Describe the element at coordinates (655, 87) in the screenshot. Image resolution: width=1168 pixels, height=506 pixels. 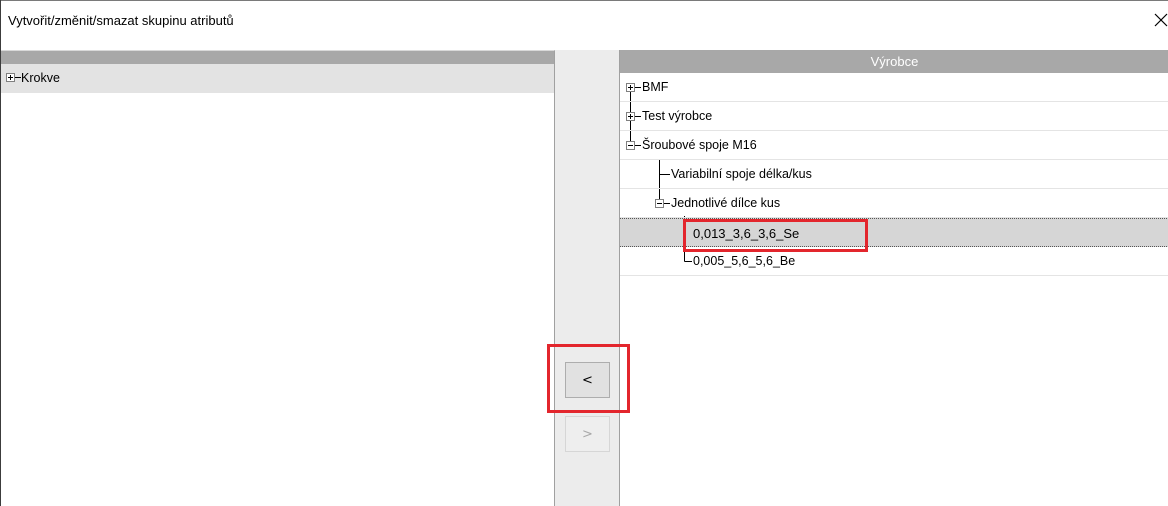
I see `tree-item-label: BMF` at that location.